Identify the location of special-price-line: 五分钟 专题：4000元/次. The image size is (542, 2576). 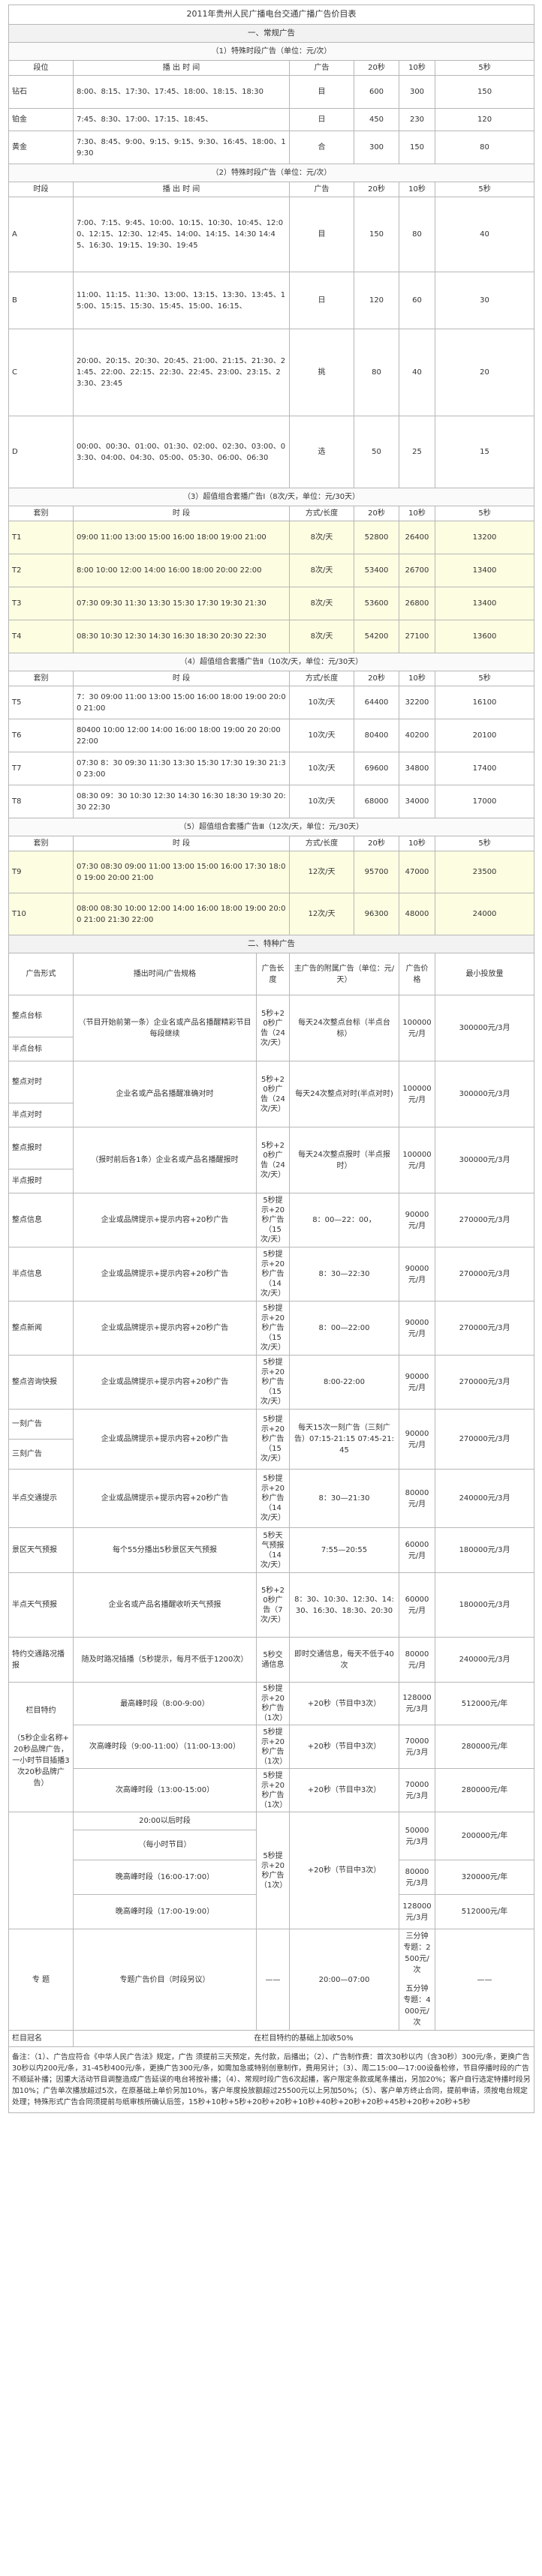
(417, 2006).